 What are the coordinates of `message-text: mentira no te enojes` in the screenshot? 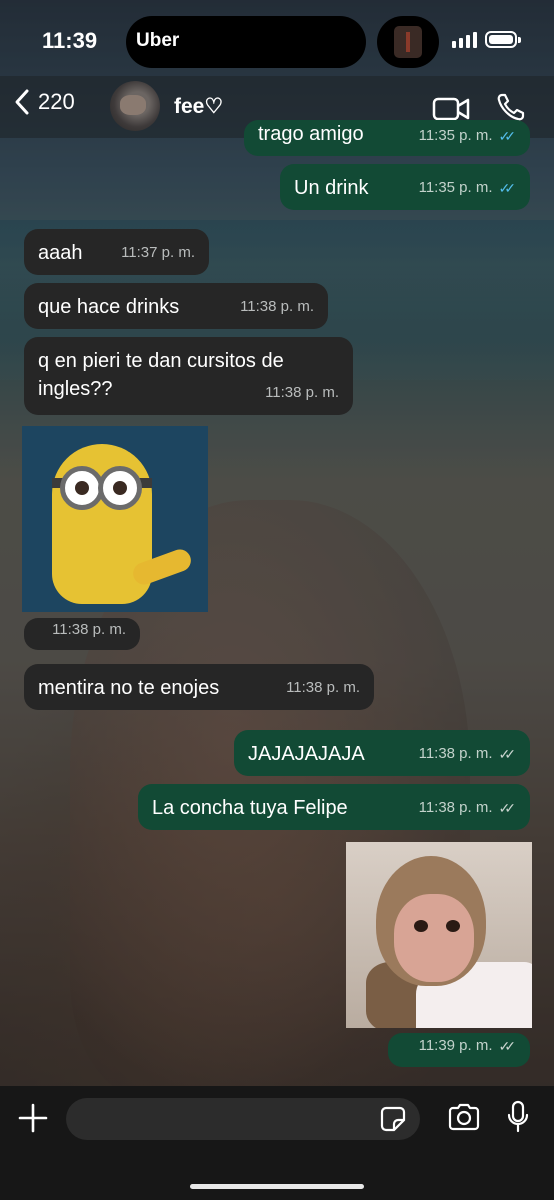 It's located at (129, 688).